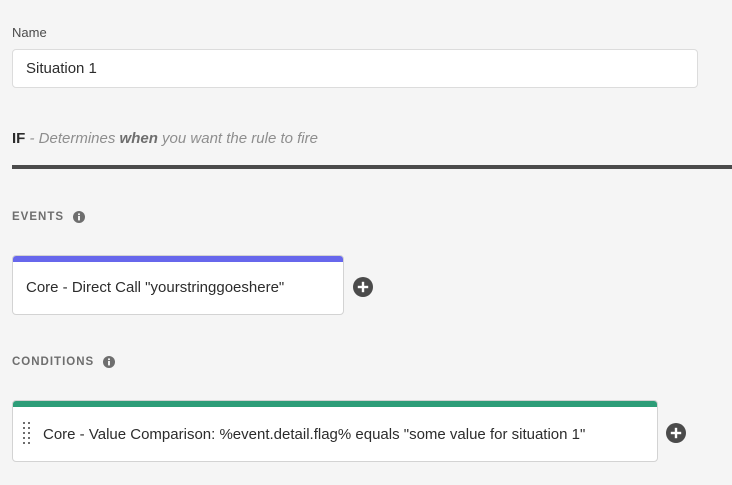  What do you see at coordinates (109, 362) in the screenshot?
I see `conditions-info-icon` at bounding box center [109, 362].